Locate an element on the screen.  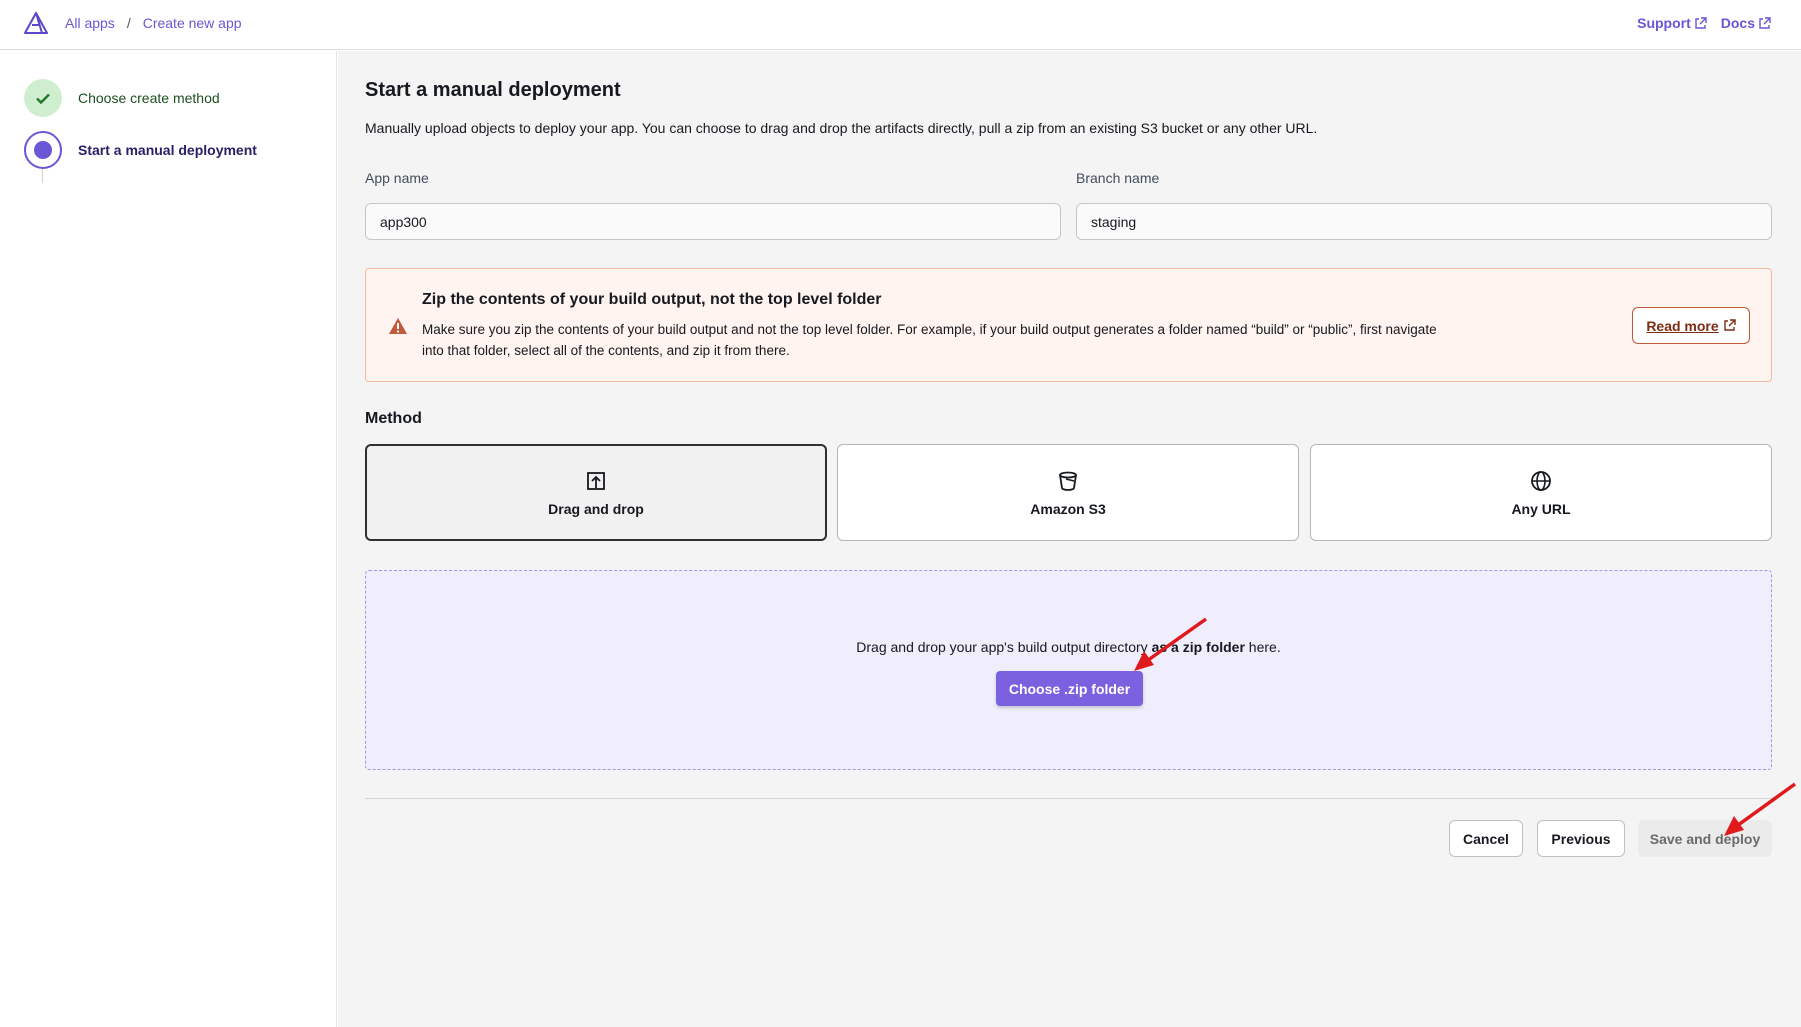
app-name-input is located at coordinates (713, 221).